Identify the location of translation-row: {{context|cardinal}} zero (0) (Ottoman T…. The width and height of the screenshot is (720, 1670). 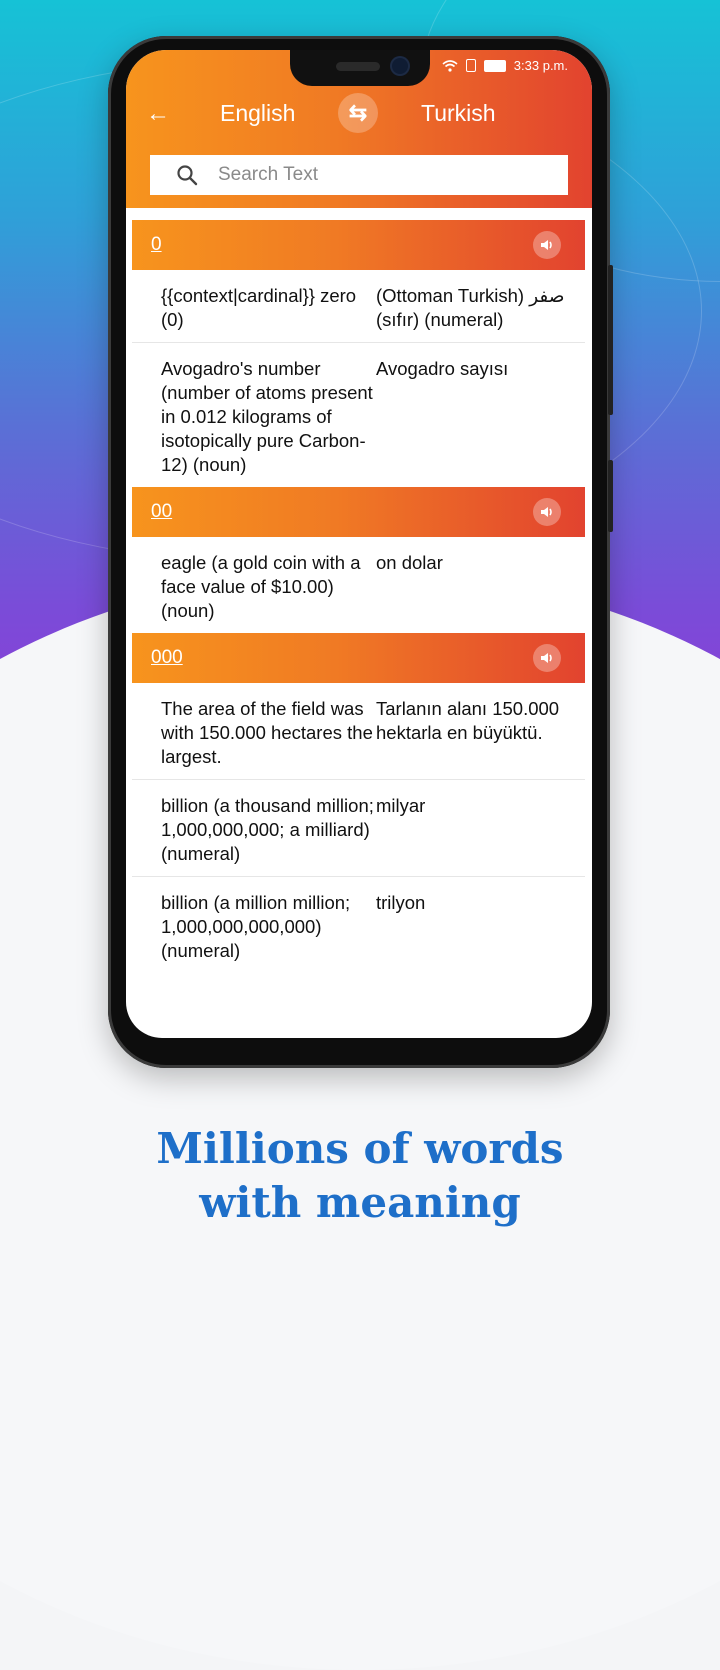
(358, 306).